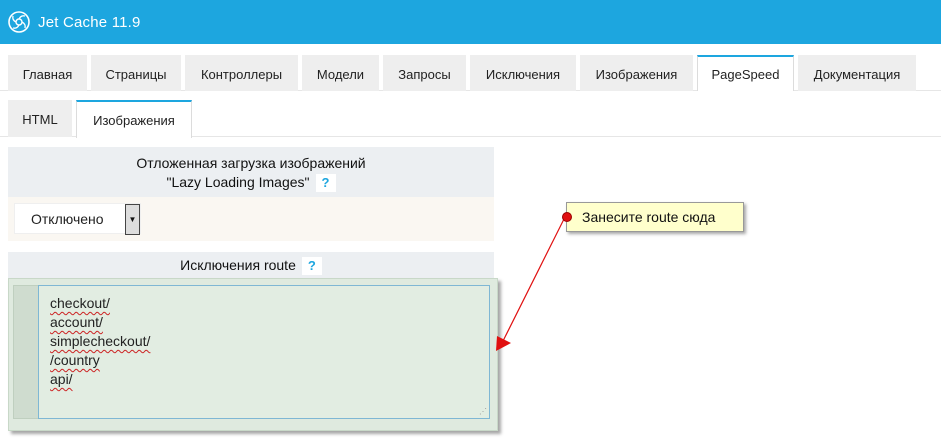  I want to click on route-line: simplecheckout/, so click(100, 341).